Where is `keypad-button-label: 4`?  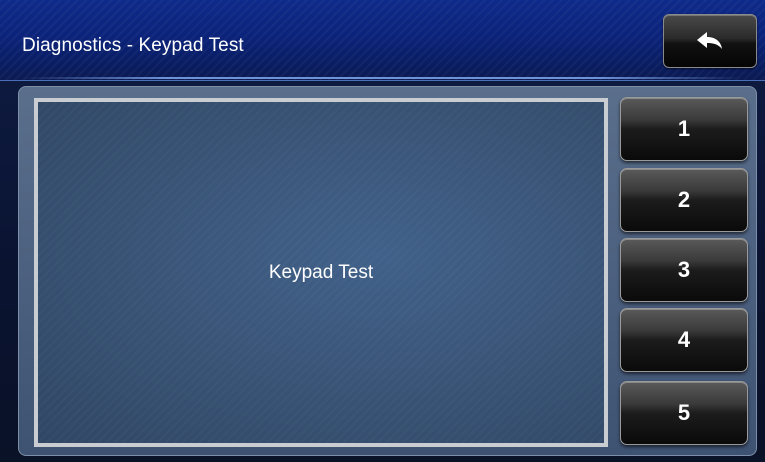 keypad-button-label: 4 is located at coordinates (684, 339).